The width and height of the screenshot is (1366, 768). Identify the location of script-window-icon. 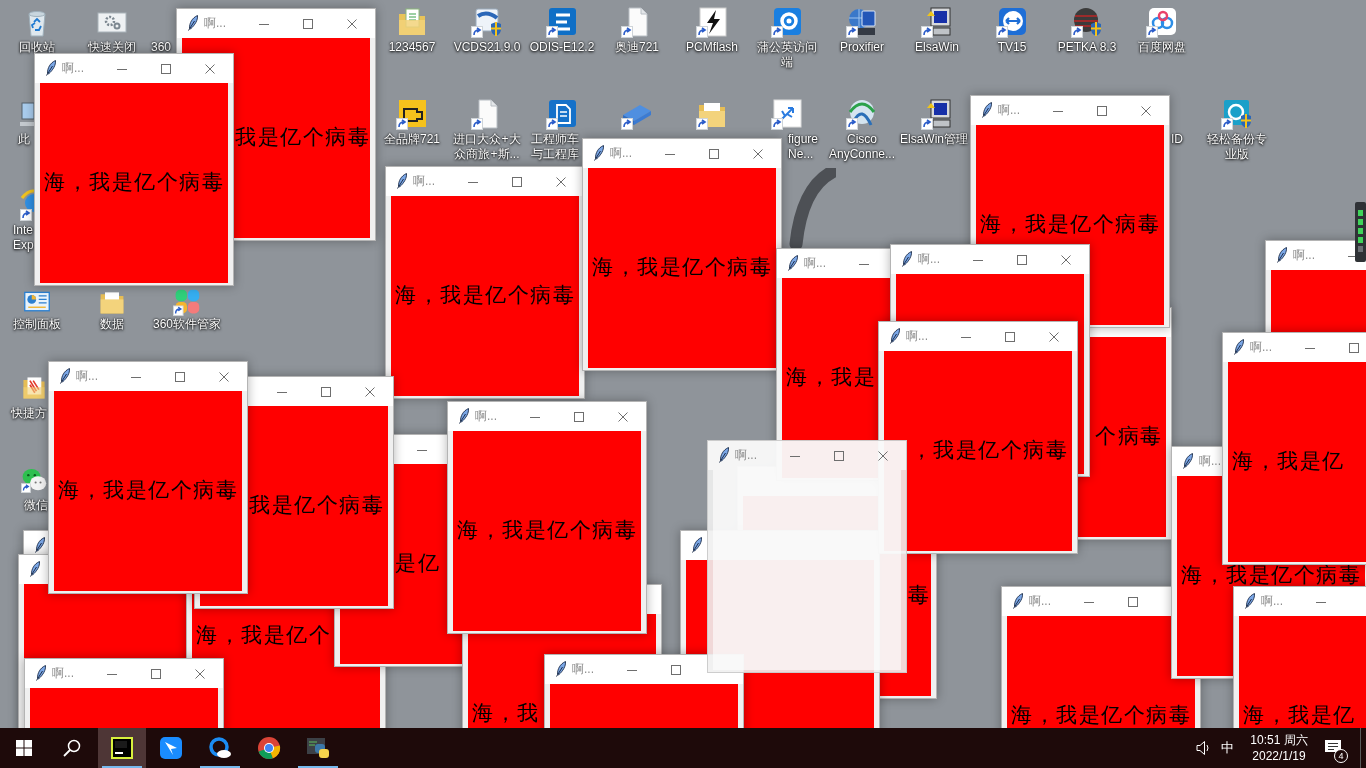
(318, 748).